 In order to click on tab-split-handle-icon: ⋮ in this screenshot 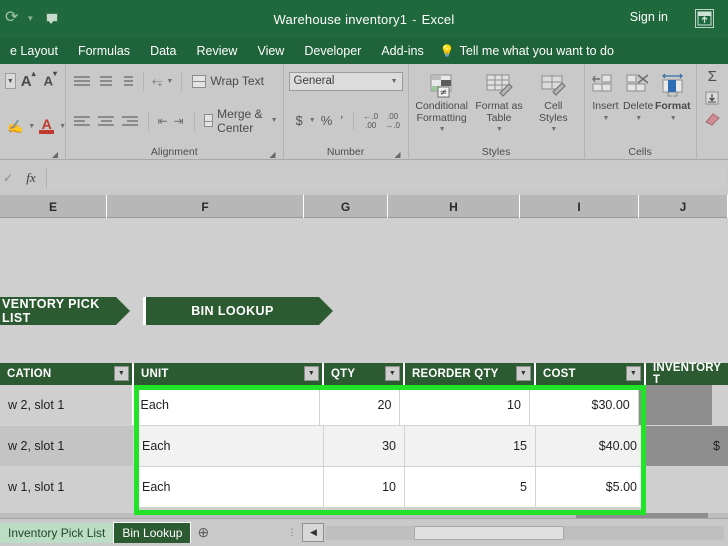, I will do `click(292, 532)`.